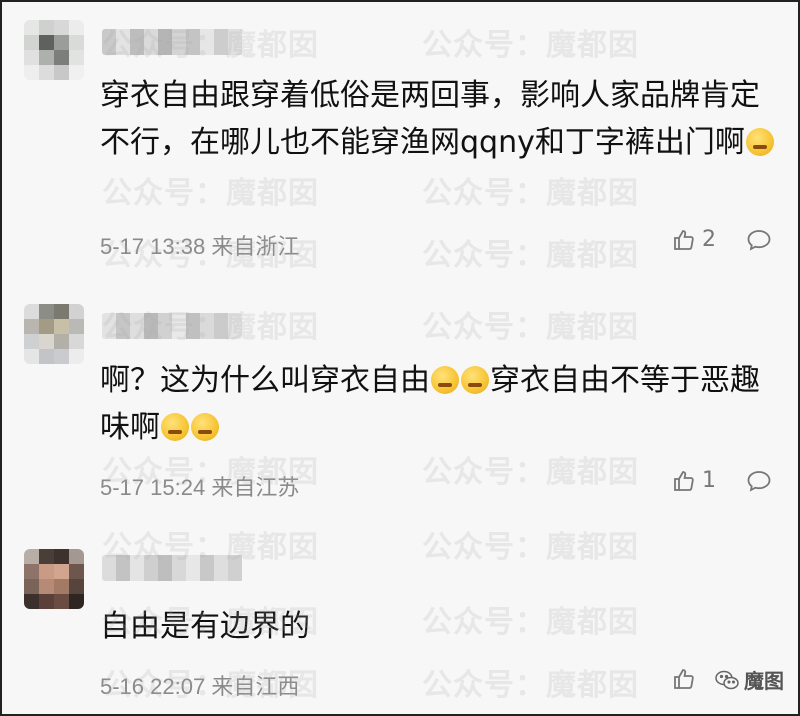 The width and height of the screenshot is (800, 716). What do you see at coordinates (709, 480) in the screenshot?
I see `like-count: 1` at bounding box center [709, 480].